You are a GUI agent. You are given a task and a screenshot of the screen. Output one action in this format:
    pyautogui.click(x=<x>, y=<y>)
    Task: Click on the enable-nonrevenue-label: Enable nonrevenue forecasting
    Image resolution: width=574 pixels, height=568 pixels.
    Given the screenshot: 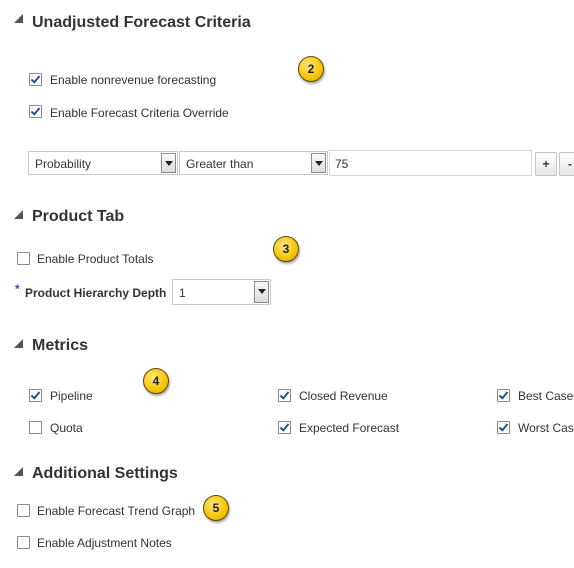 What is the action you would take?
    pyautogui.click(x=133, y=80)
    